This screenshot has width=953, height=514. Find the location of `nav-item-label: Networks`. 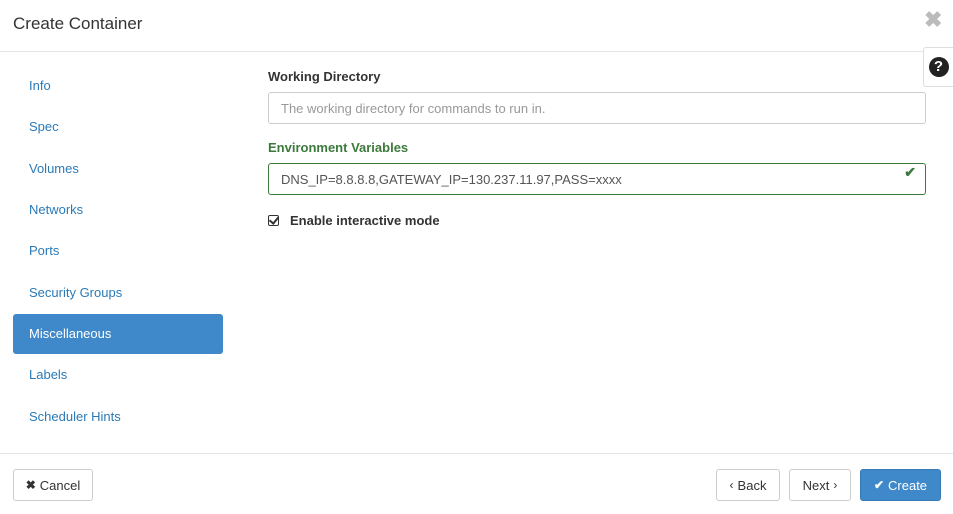

nav-item-label: Networks is located at coordinates (56, 210).